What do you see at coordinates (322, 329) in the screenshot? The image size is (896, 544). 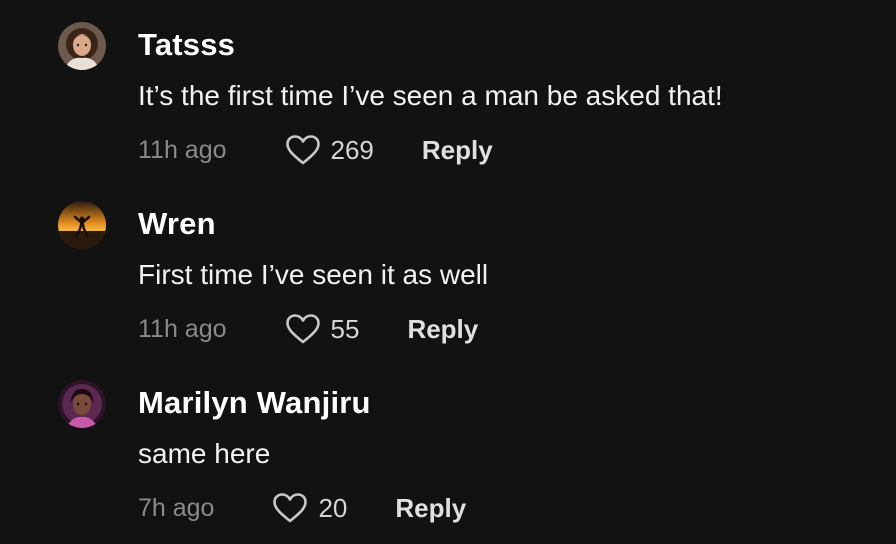 I see `like-button: 55` at bounding box center [322, 329].